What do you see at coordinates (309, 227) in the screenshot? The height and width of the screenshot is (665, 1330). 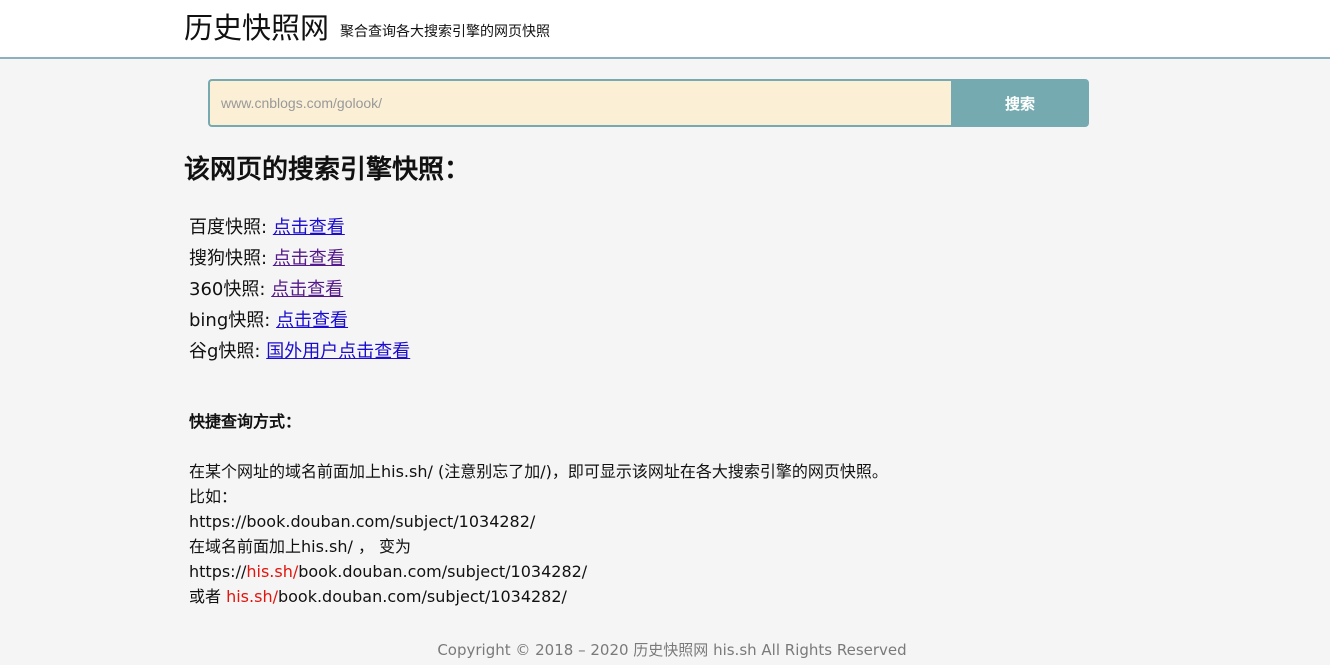 I see `baidu-snapshot-link: 点击查看` at bounding box center [309, 227].